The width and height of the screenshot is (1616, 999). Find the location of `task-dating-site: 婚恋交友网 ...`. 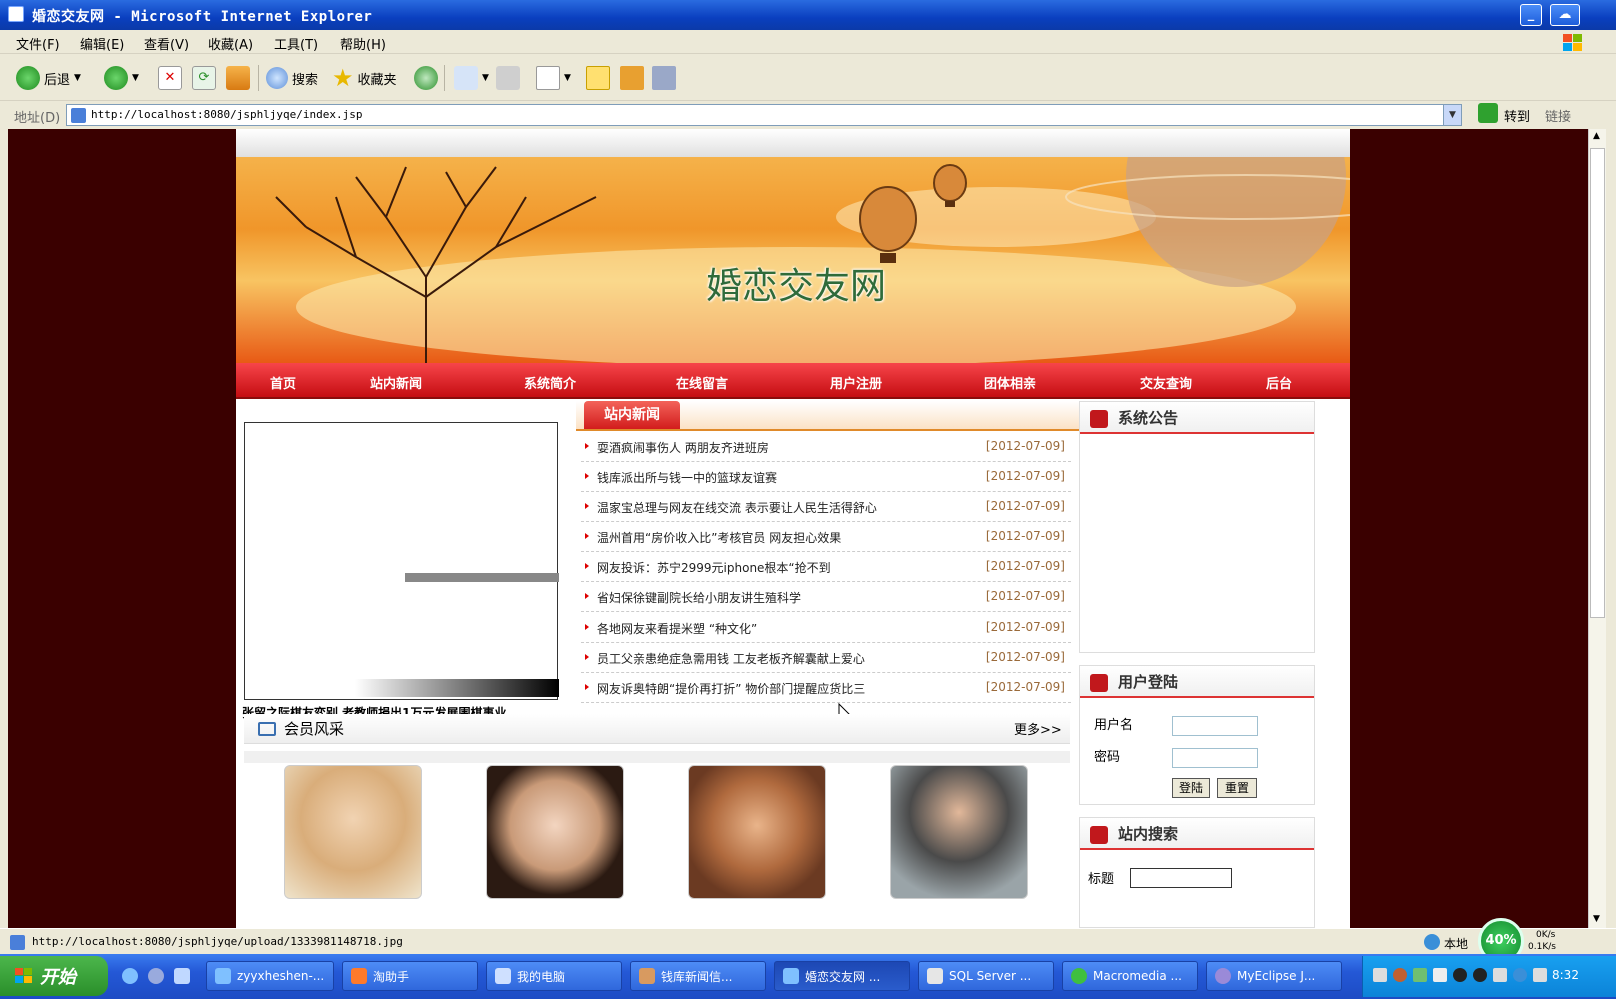

task-dating-site: 婚恋交友网 ... is located at coordinates (842, 976).